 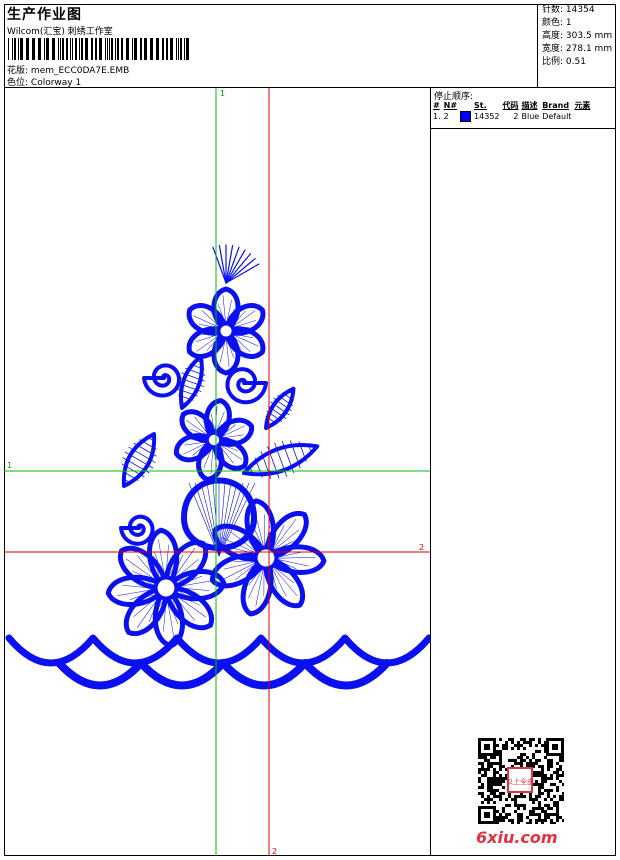 I want to click on row-stitches: 14352, so click(x=487, y=116).